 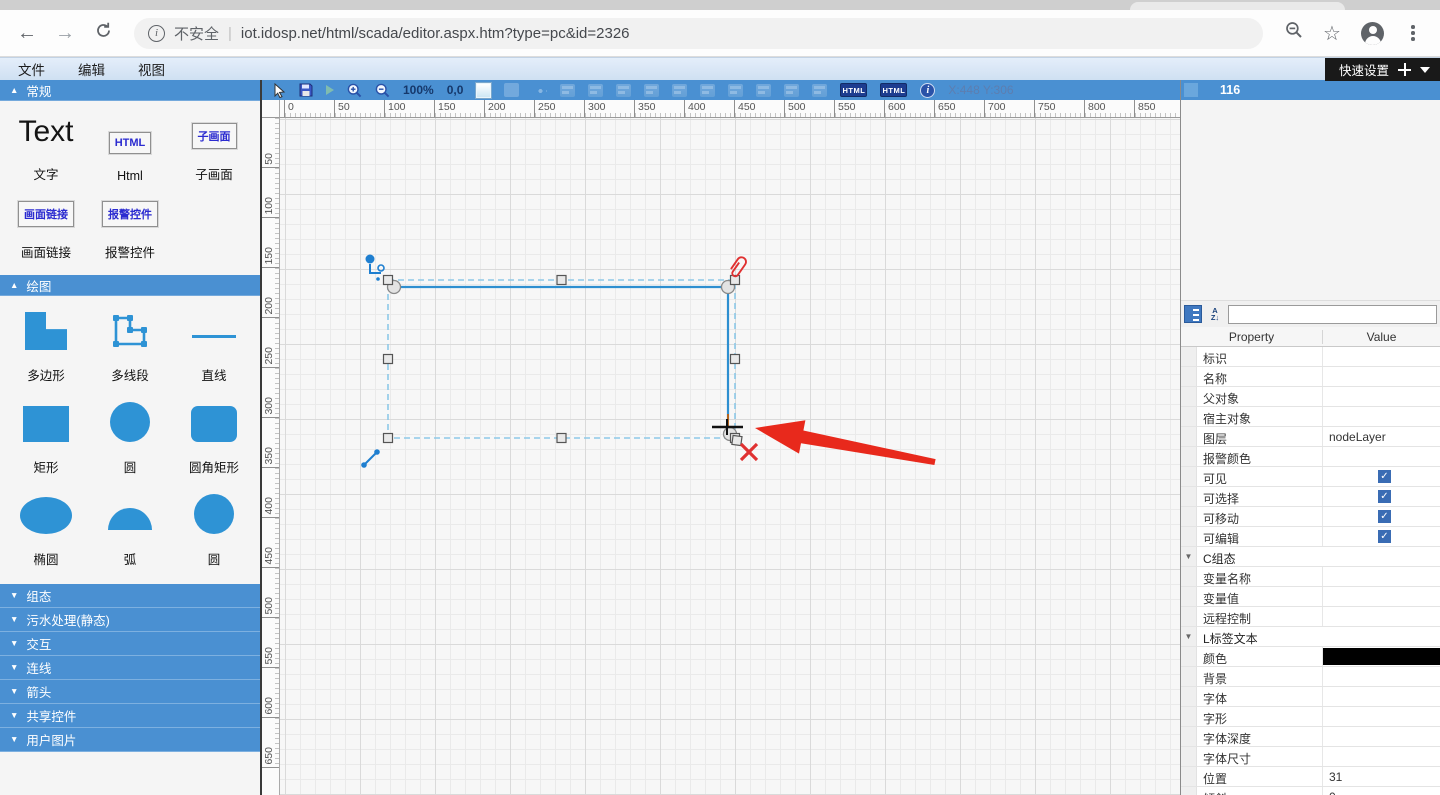 I want to click on property-row: ▼ C组态 ✓, so click(x=1310, y=557).